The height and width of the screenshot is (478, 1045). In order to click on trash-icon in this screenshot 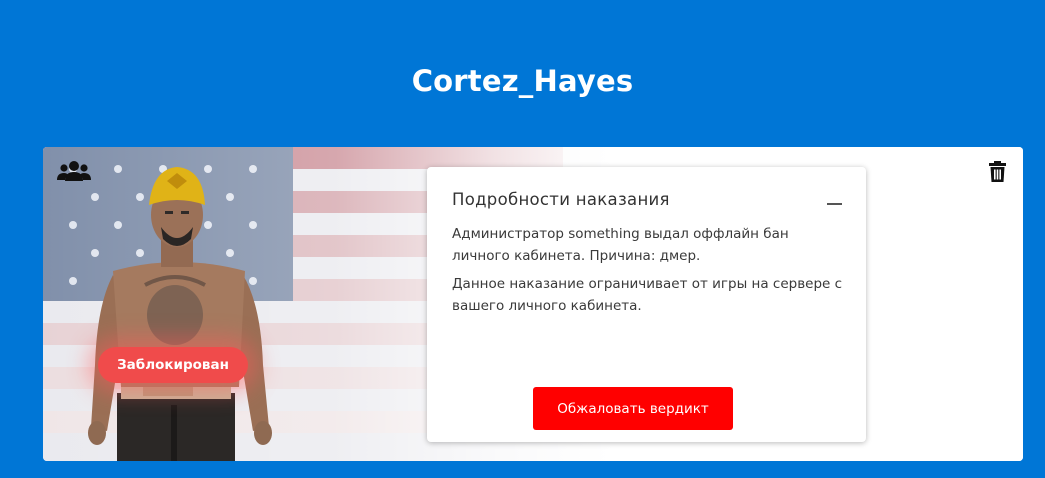, I will do `click(997, 171)`.